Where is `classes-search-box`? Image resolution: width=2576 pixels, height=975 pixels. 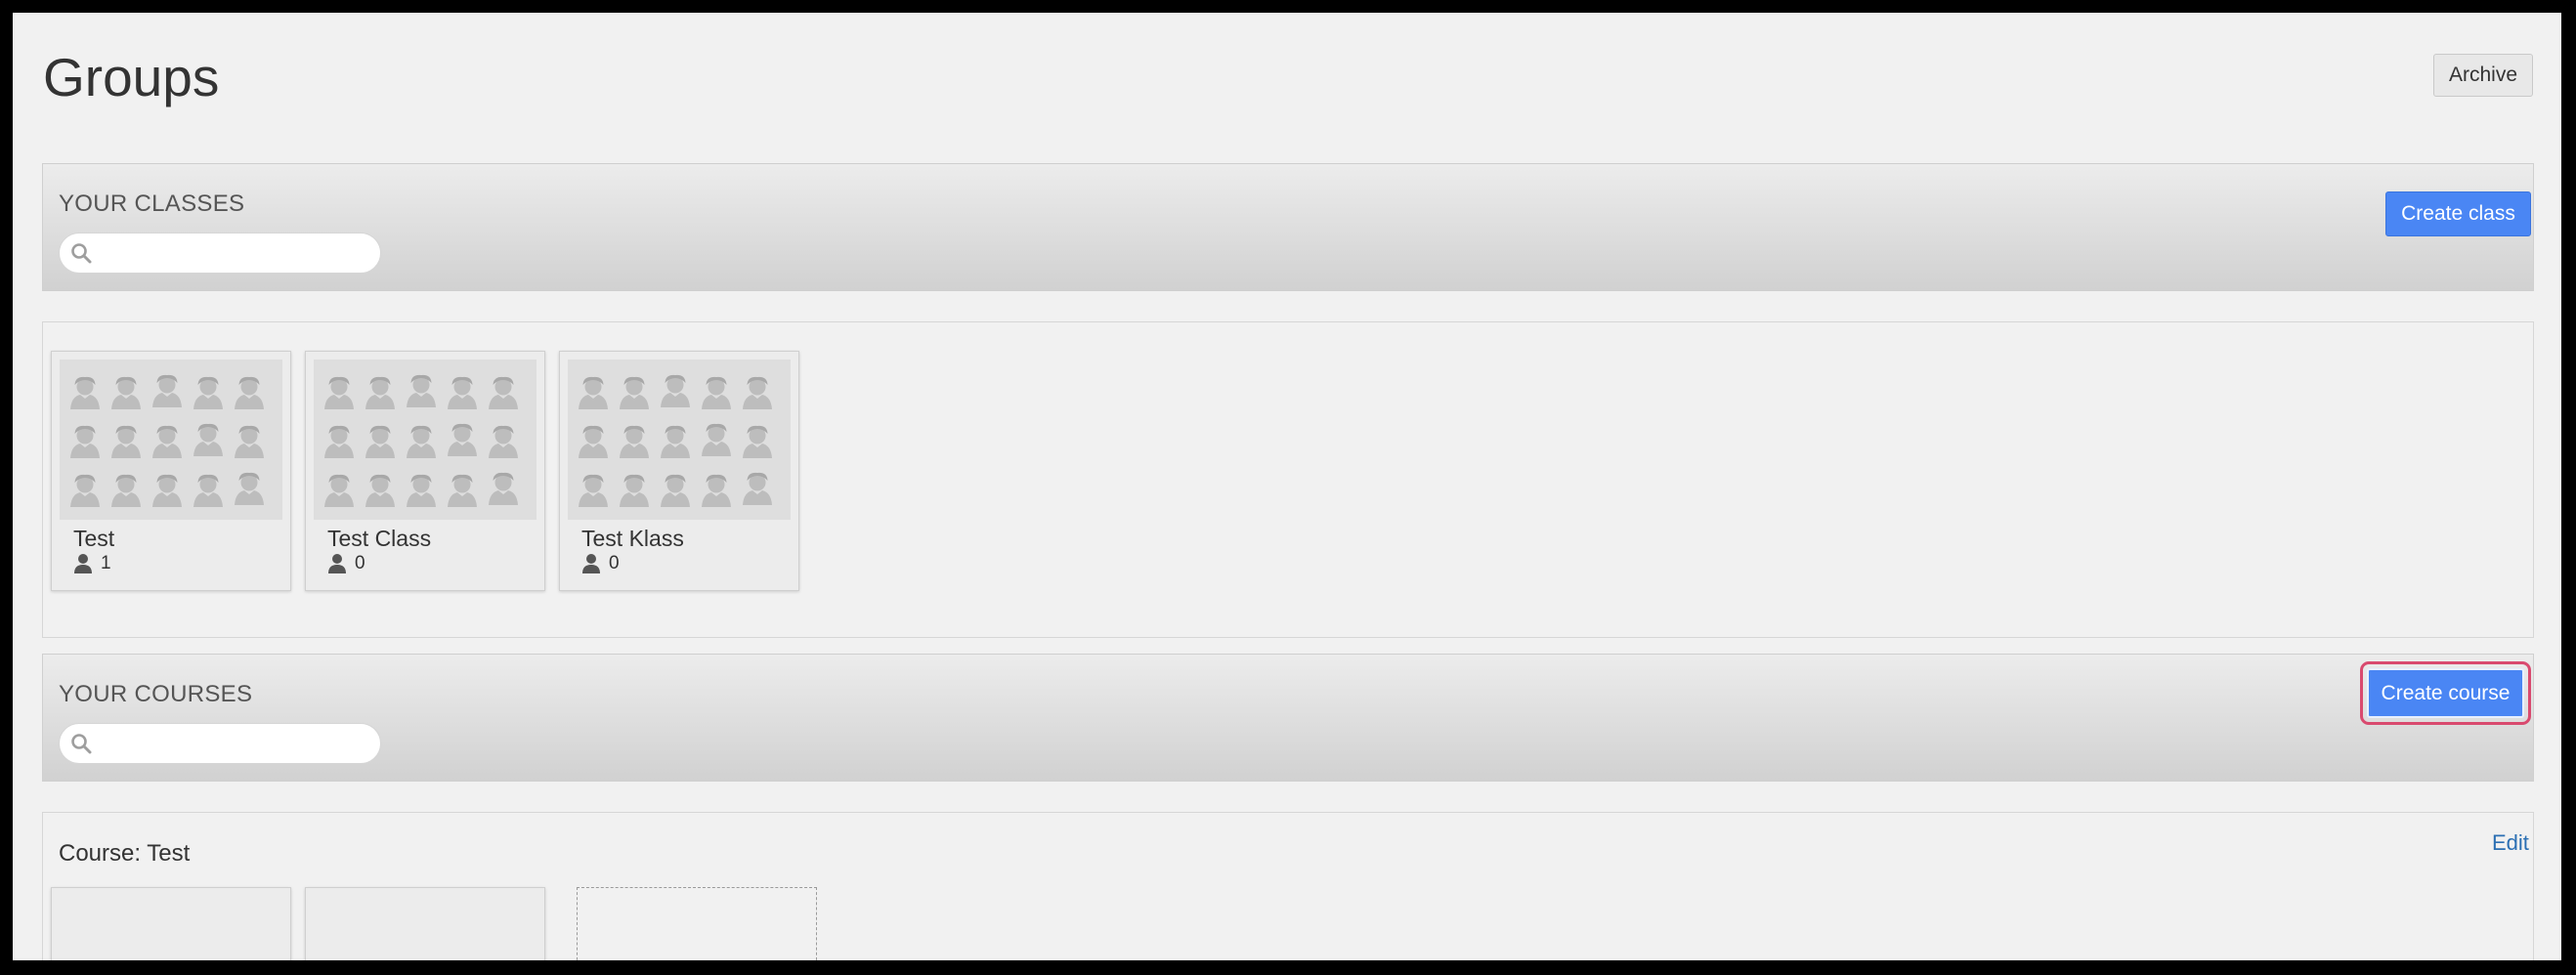
classes-search-box is located at coordinates (220, 254).